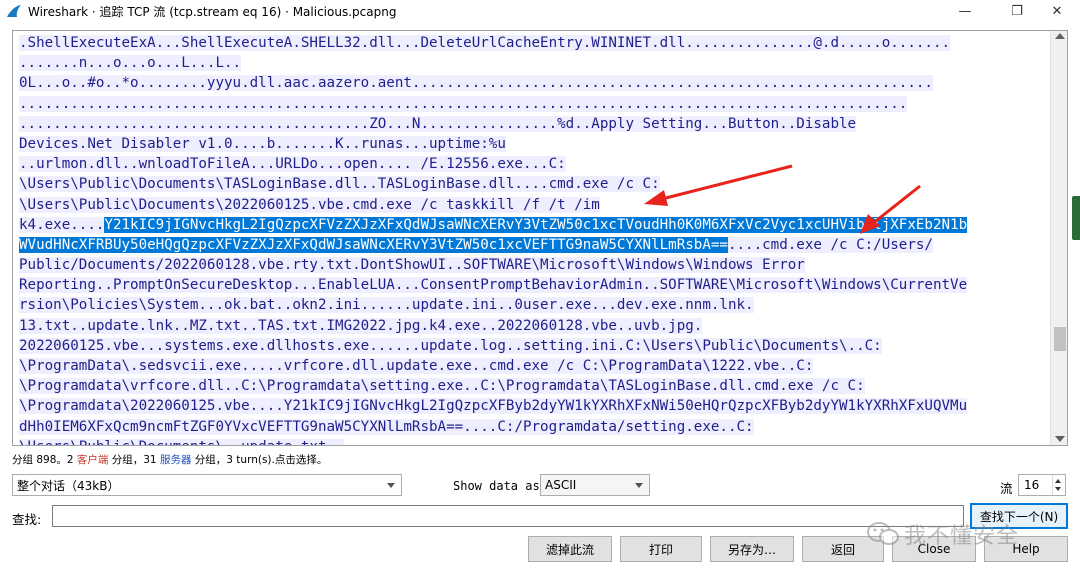 This screenshot has width=1080, height=580. Describe the element at coordinates (570, 549) in the screenshot. I see `filter-out-stream-button: 滤掉此流` at that location.